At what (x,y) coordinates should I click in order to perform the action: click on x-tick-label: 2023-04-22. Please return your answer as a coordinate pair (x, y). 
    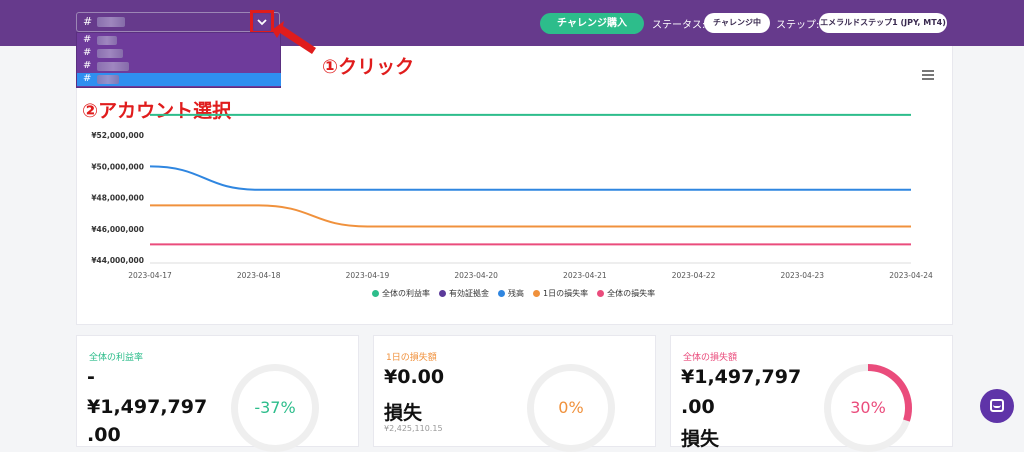
    Looking at the image, I should click on (694, 275).